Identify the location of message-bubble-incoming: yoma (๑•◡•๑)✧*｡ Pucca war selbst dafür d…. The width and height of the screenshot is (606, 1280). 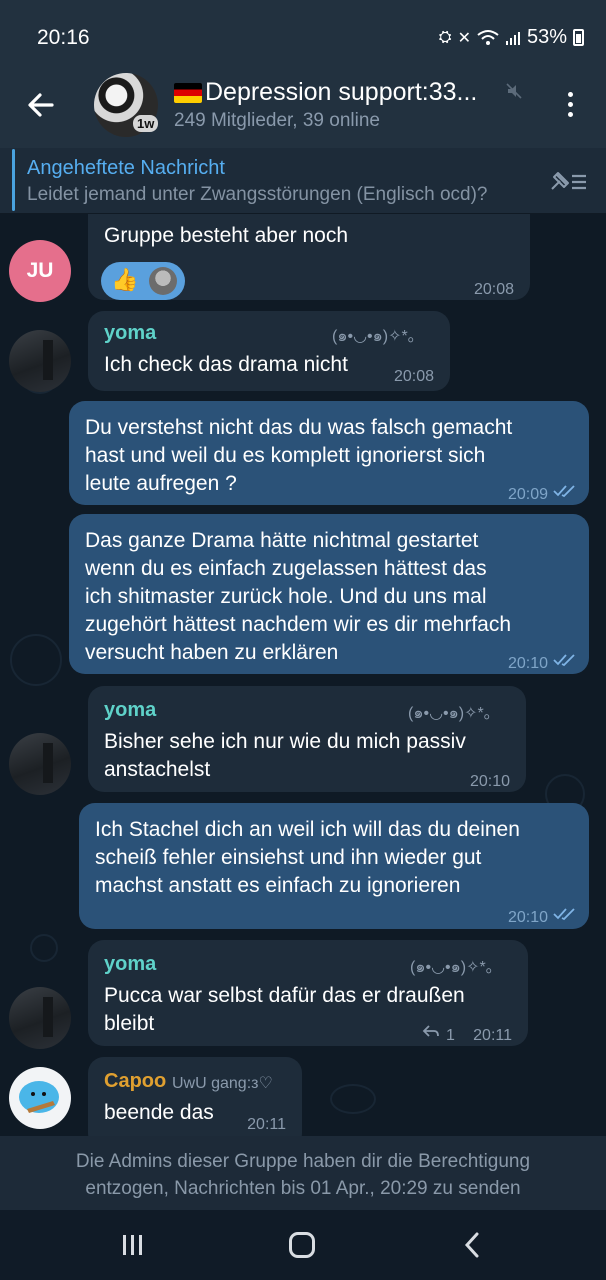
(308, 993).